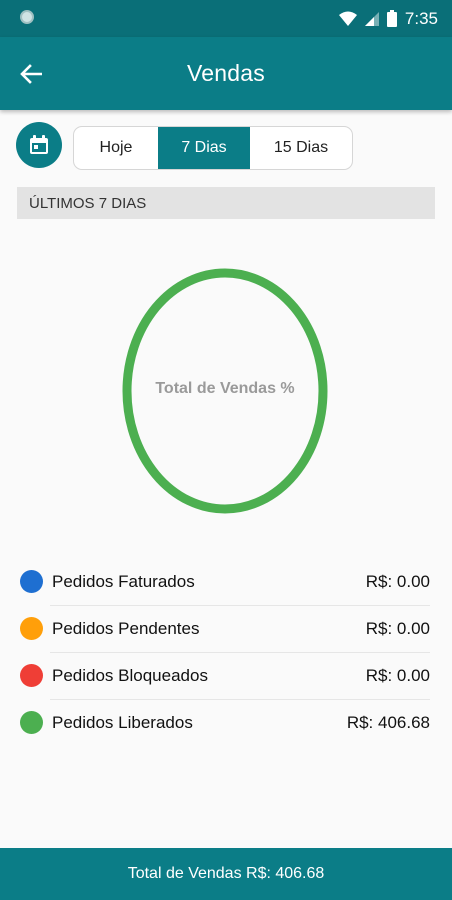  Describe the element at coordinates (371, 19) in the screenshot. I see `signal-icon` at that location.